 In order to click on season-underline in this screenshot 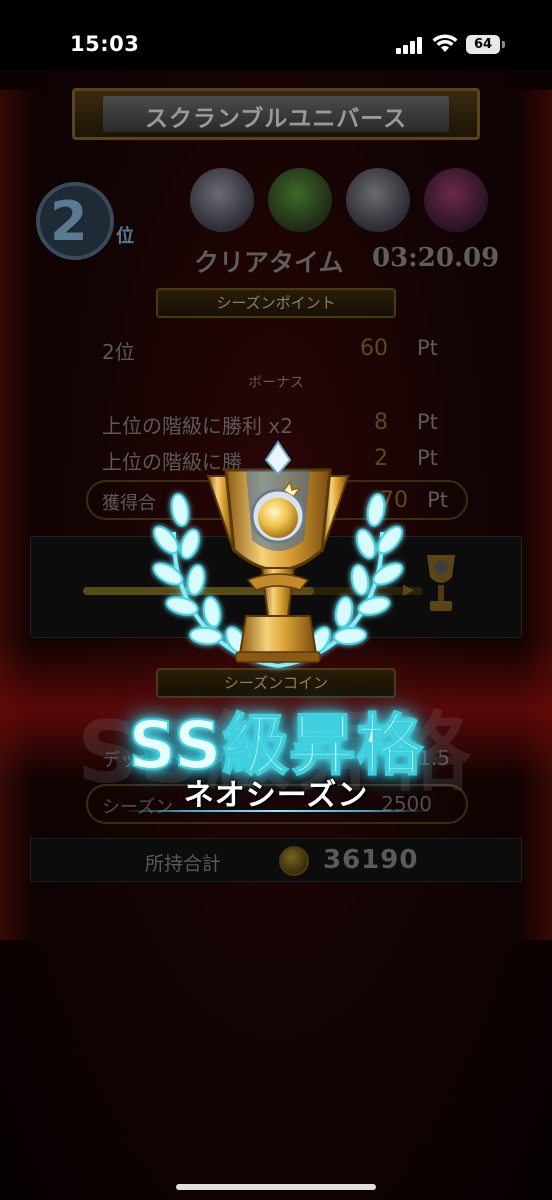, I will do `click(276, 811)`.